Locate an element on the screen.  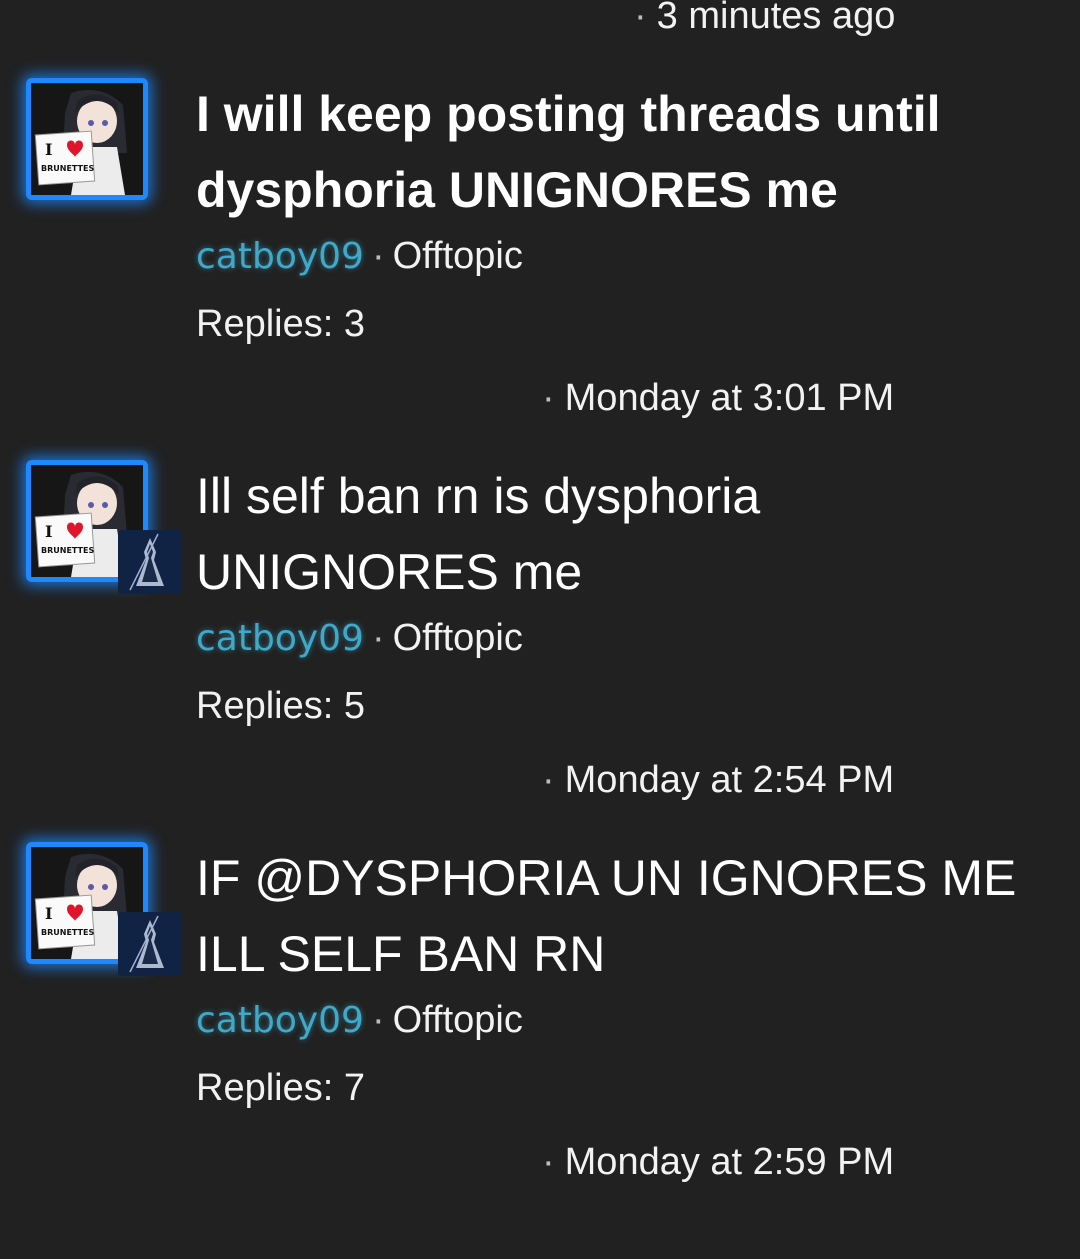
last-post-time: · Monday at 2:54 PM is located at coordinates (718, 780).